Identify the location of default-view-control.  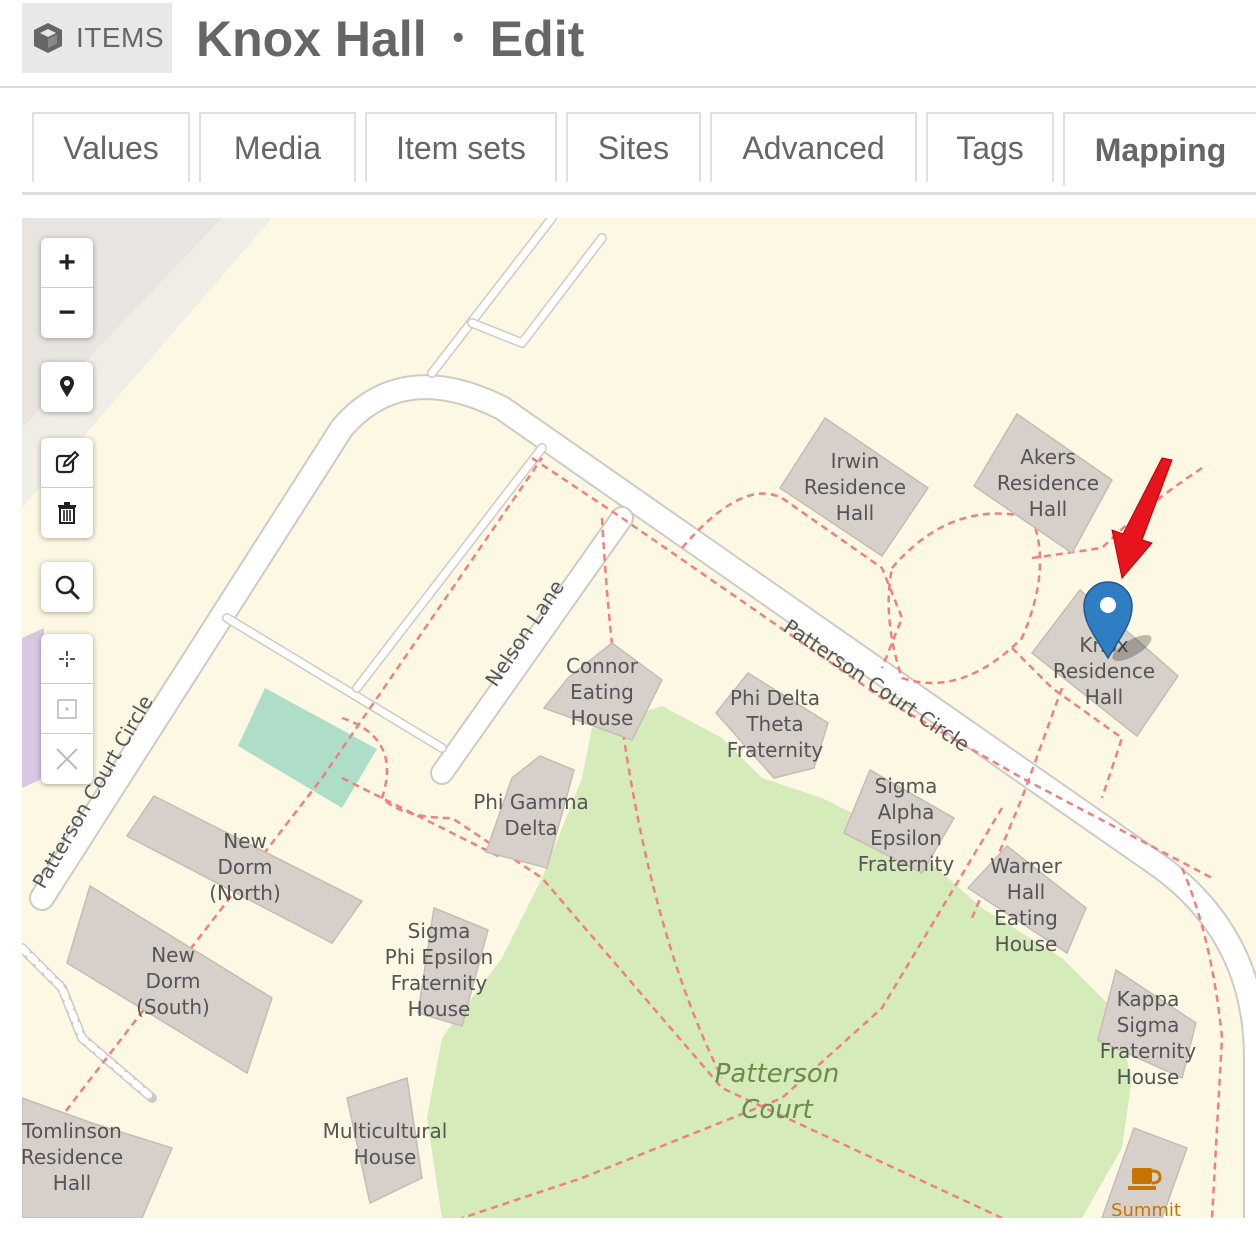
(67, 709).